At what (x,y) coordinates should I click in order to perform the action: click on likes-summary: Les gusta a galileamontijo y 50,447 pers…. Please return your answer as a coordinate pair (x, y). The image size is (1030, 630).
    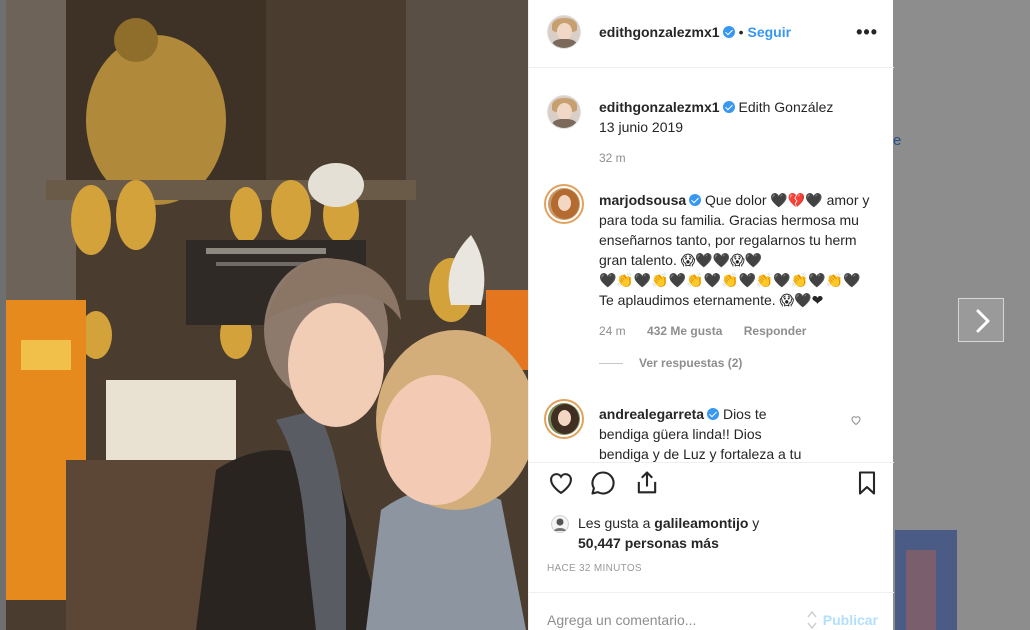
    Looking at the image, I should click on (668, 533).